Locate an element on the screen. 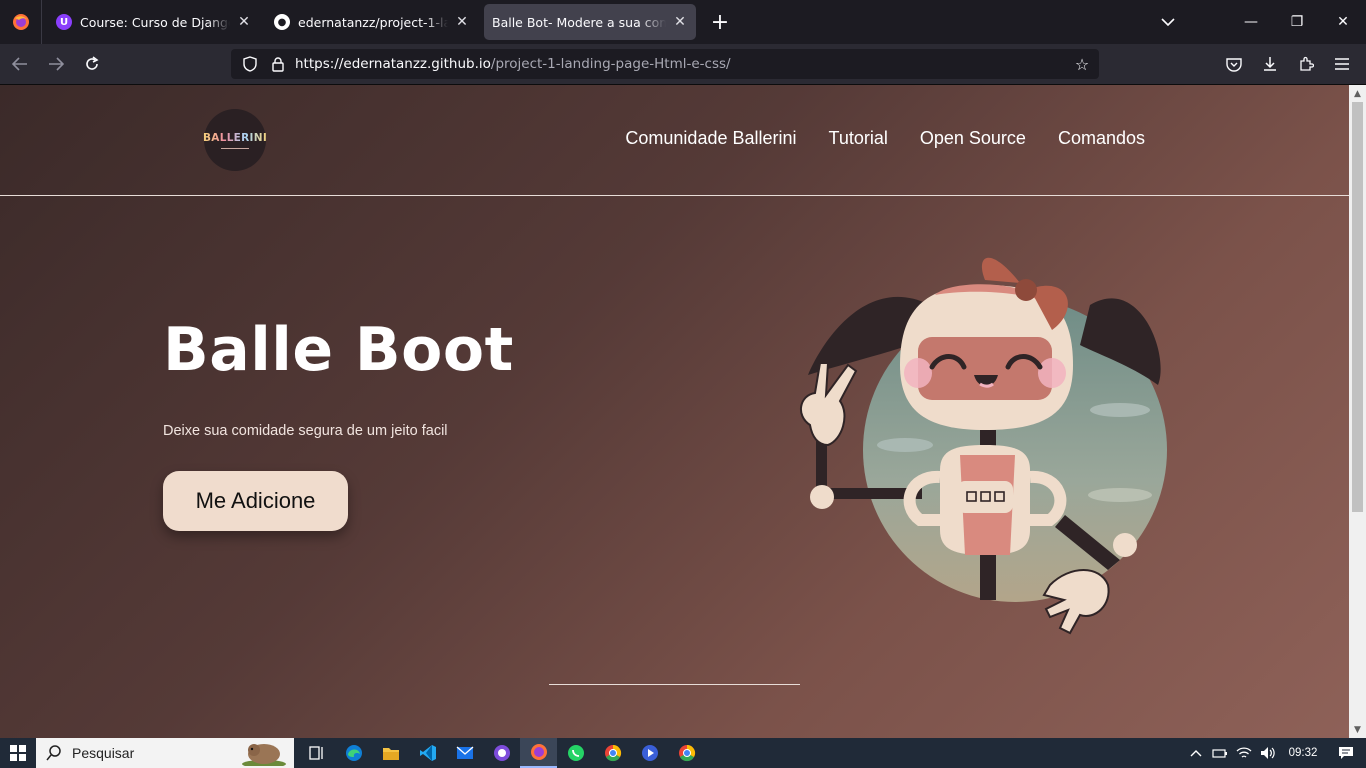 The height and width of the screenshot is (768, 1366). firefox-taskbar-icon is located at coordinates (538, 753).